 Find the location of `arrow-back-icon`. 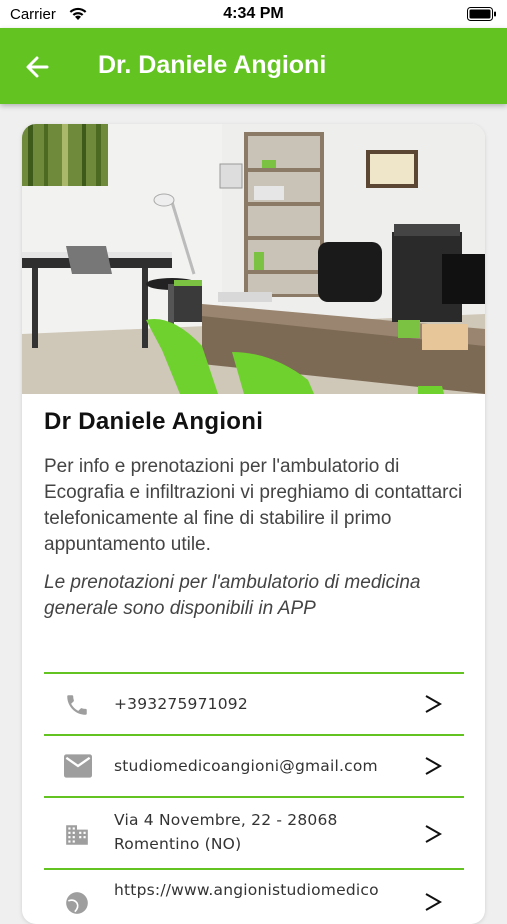

arrow-back-icon is located at coordinates (37, 67).